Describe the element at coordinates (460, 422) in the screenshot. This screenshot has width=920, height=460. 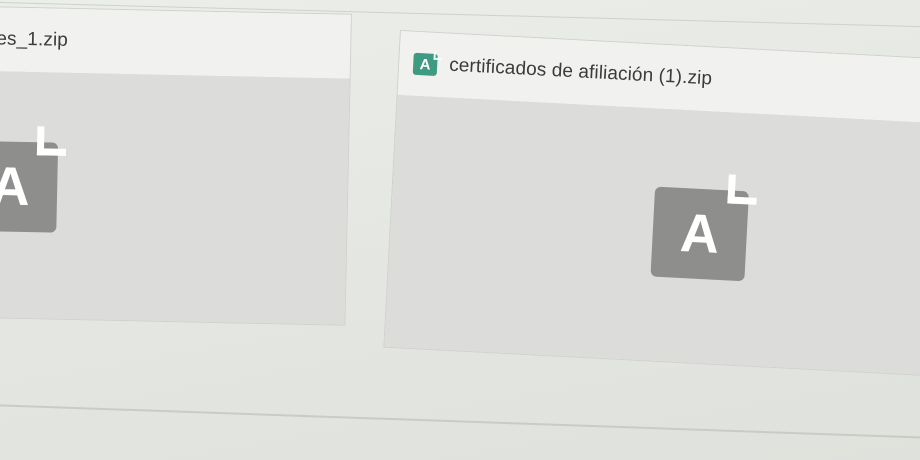
I see `divider` at that location.